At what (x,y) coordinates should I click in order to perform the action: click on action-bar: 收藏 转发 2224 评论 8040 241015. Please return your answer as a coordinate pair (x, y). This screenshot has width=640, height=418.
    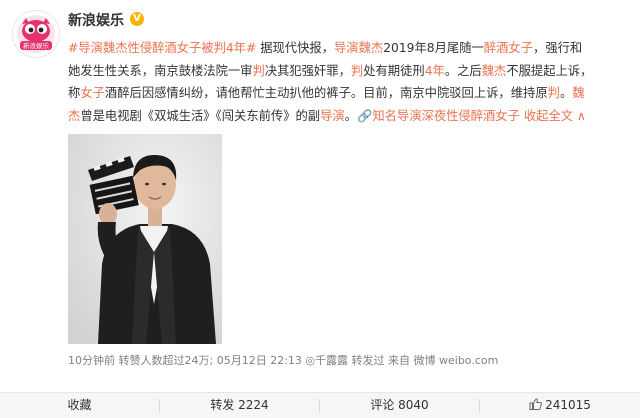
    Looking at the image, I should click on (320, 405).